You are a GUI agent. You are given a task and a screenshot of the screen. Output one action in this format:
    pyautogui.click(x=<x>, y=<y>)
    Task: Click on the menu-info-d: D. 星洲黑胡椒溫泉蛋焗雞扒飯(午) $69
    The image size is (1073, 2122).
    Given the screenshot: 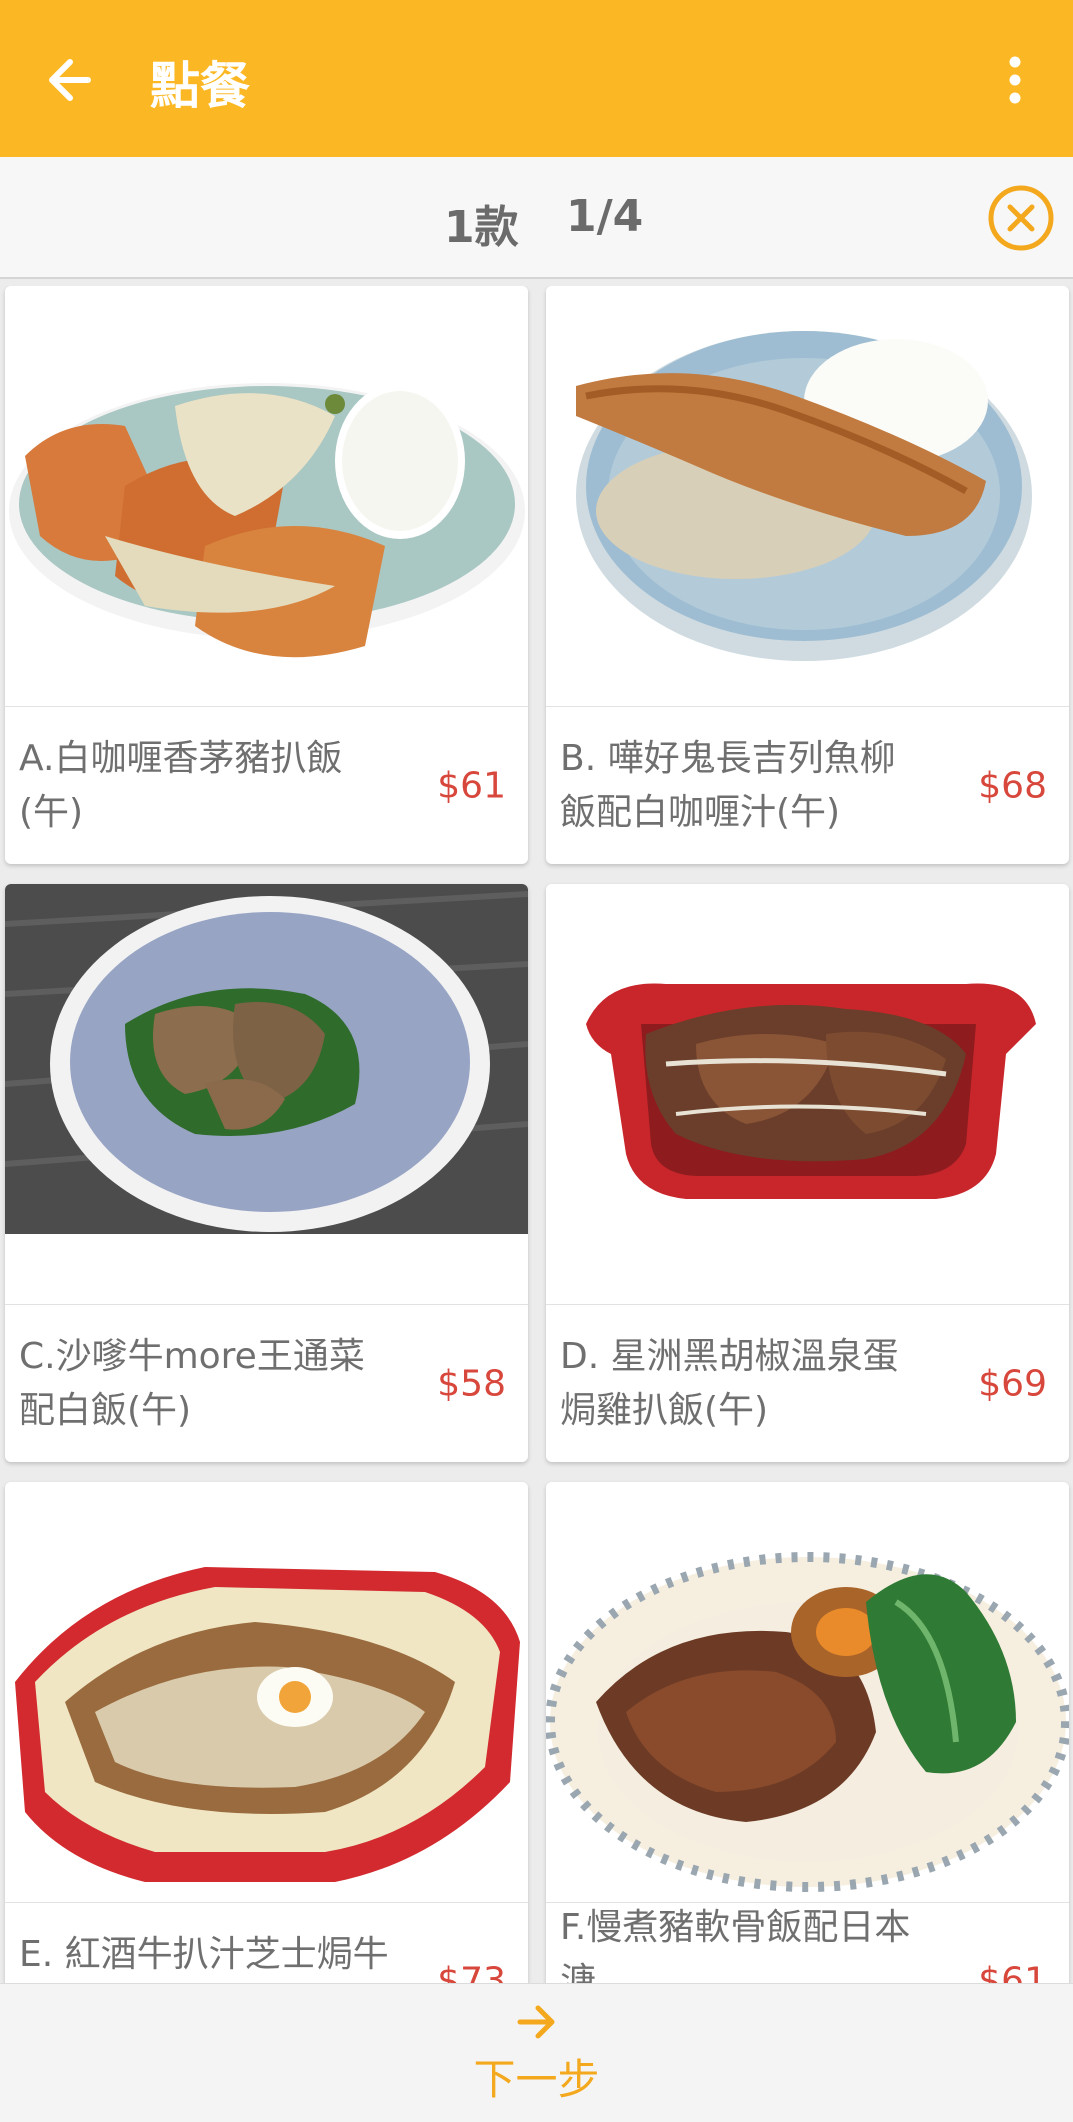 What is the action you would take?
    pyautogui.click(x=807, y=1383)
    